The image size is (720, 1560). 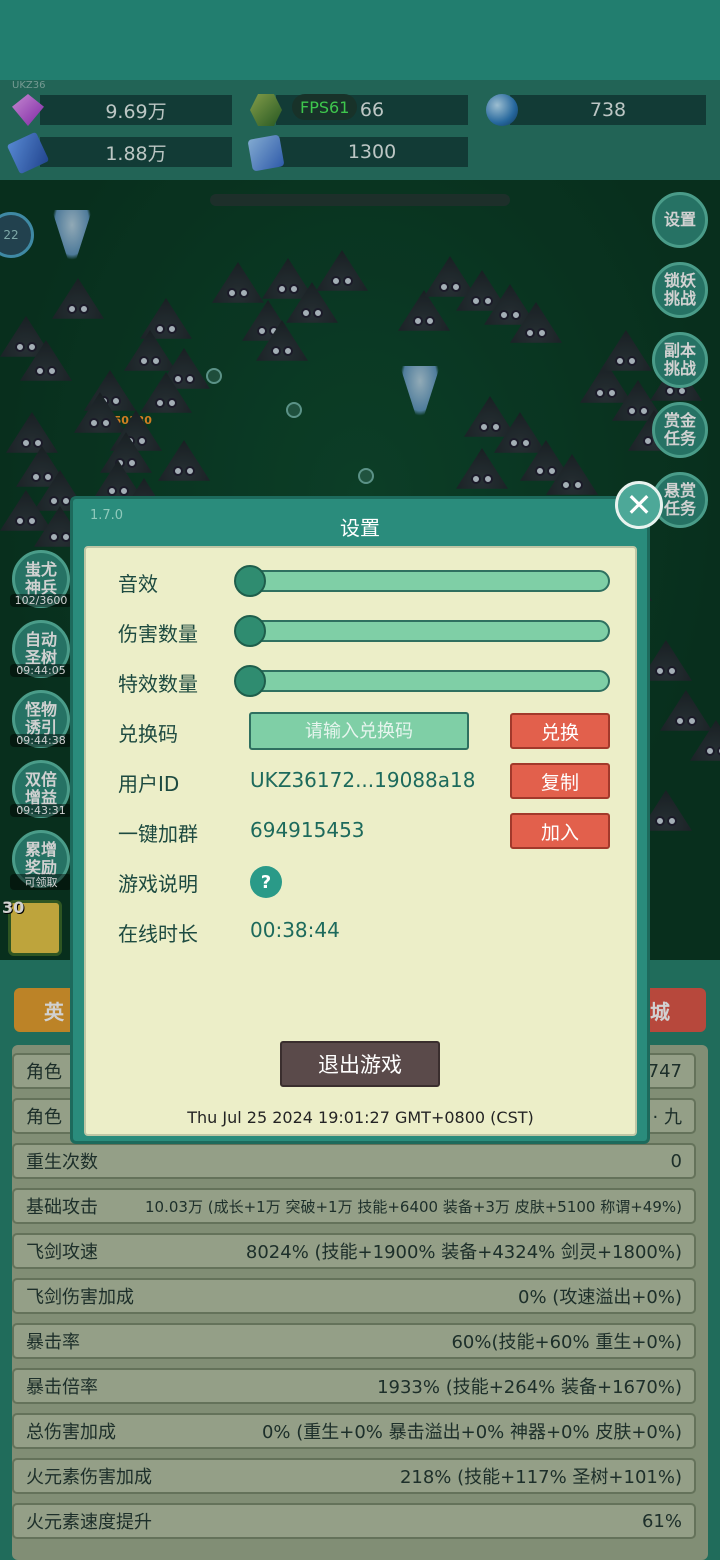 I want to click on online-time-value: 00:38:44, so click(x=295, y=930).